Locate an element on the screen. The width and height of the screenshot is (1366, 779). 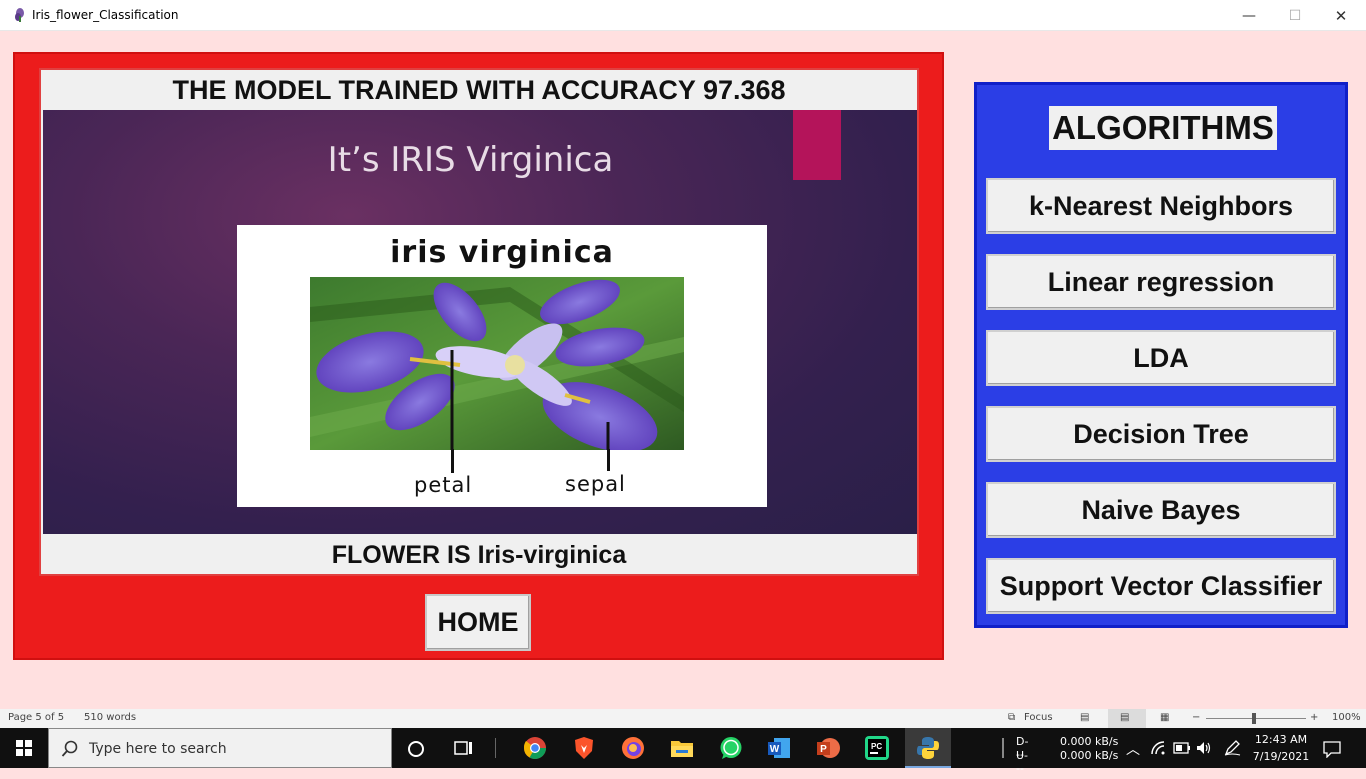
slide-heading: It’s IRIS Virginica is located at coordinates (470, 160).